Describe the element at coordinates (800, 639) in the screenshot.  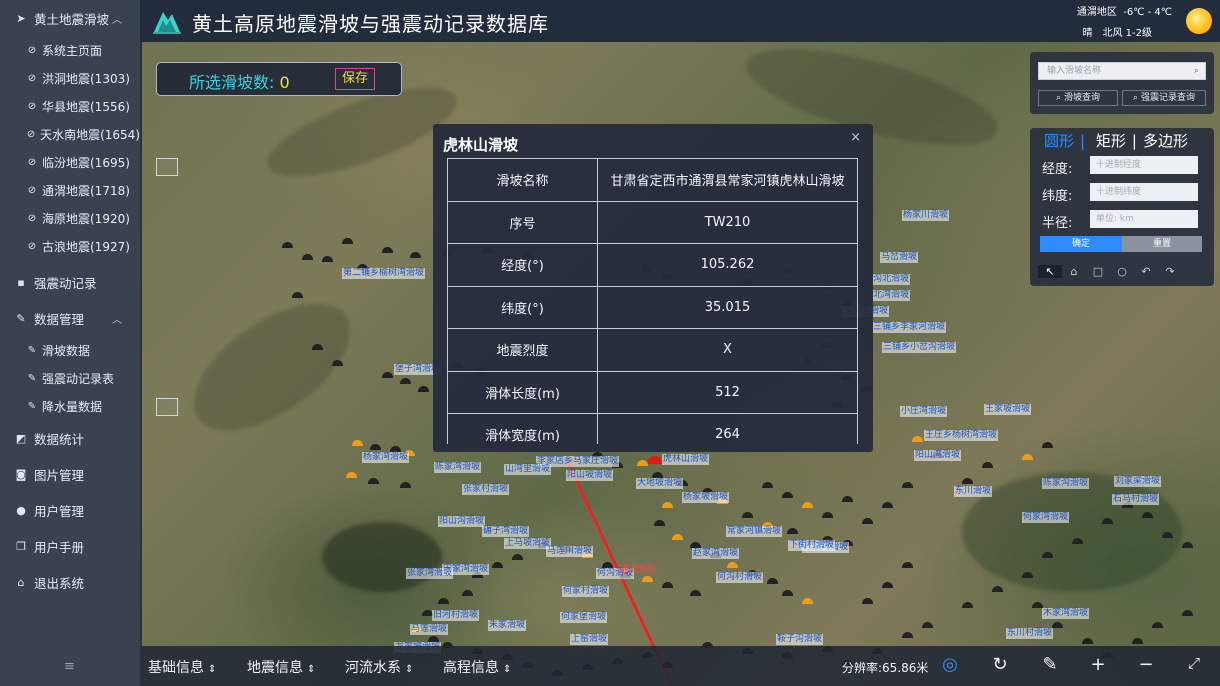
I see `landslide-label: 鞍子沟滑坡` at that location.